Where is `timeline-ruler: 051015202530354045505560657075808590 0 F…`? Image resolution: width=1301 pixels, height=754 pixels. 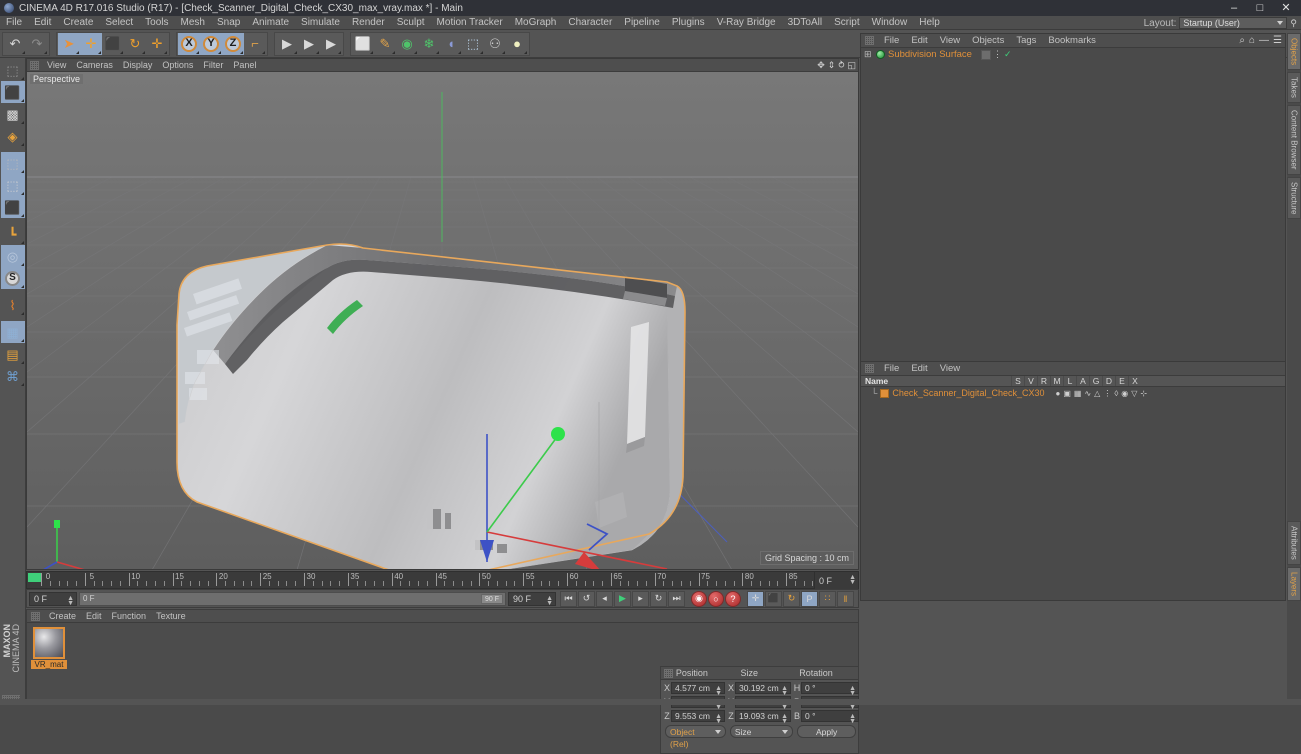
timeline-ruler: 051015202530354045505560657075808590 0 F… is located at coordinates (442, 580).